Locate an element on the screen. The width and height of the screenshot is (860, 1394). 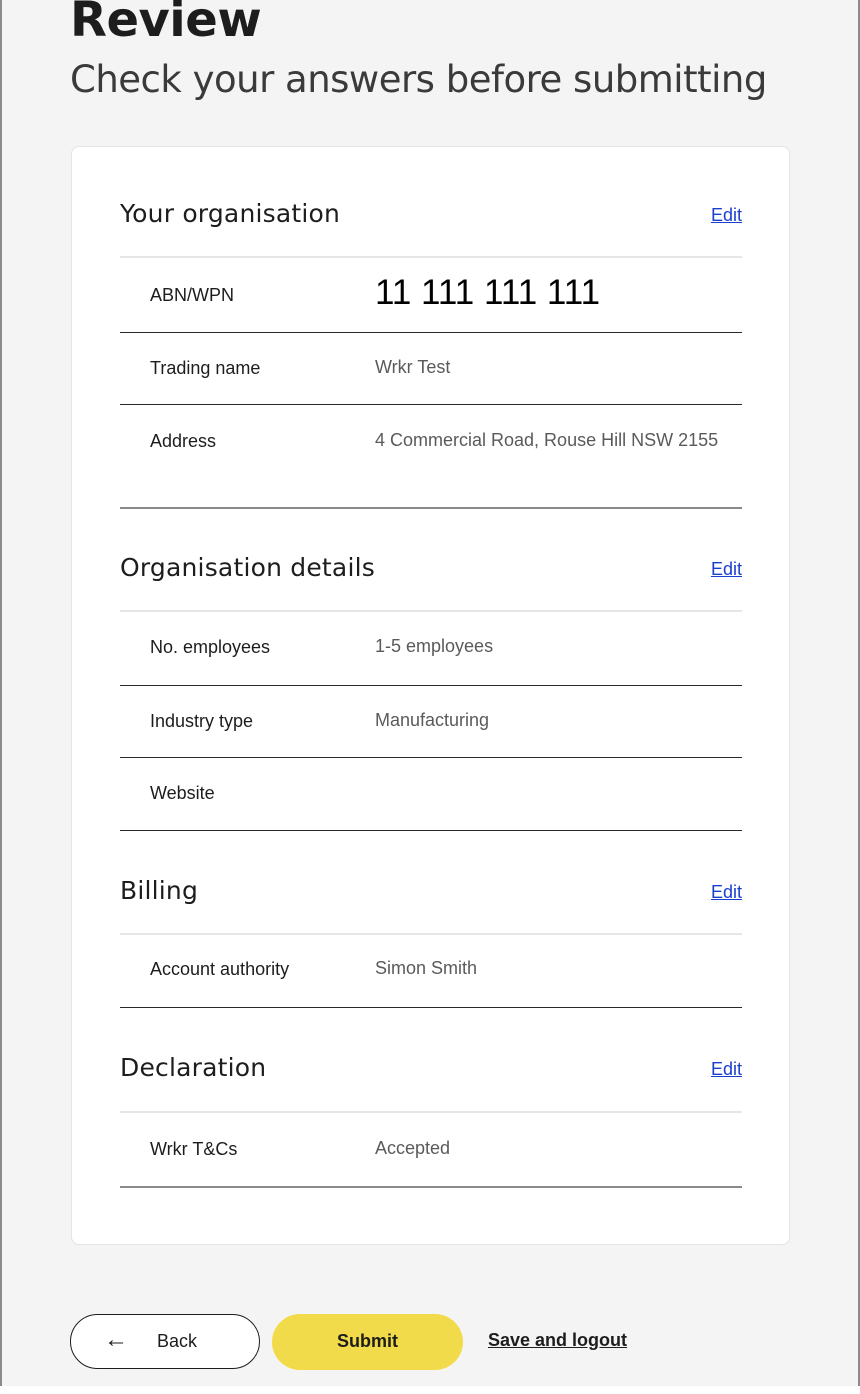
save-and-logout-link: Save and logout is located at coordinates (557, 1340).